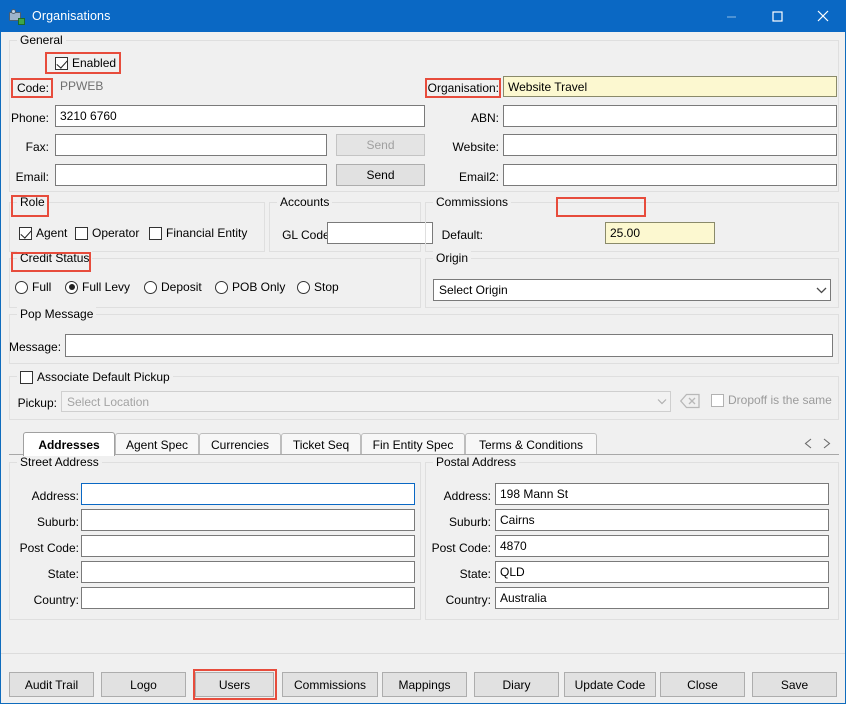 This screenshot has height=704, width=846. Describe the element at coordinates (43, 233) in the screenshot. I see `role-option-agent: Agent` at that location.